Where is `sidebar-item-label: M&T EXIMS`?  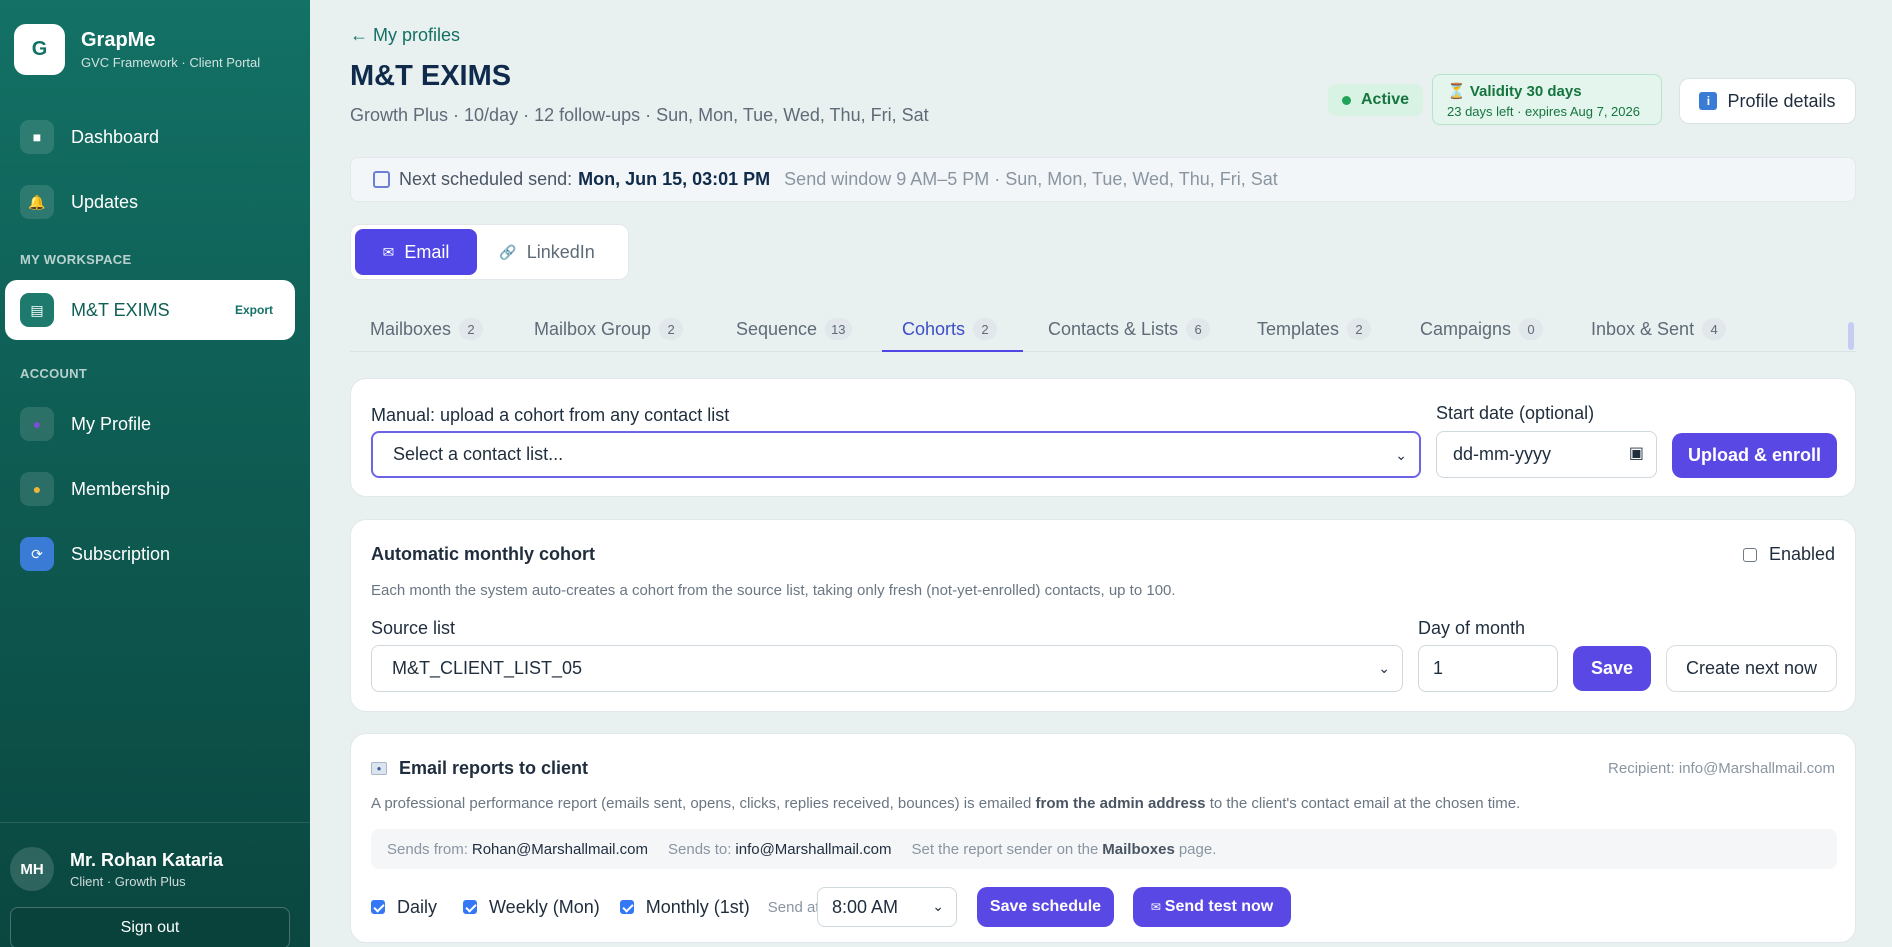 sidebar-item-label: M&T EXIMS is located at coordinates (120, 309).